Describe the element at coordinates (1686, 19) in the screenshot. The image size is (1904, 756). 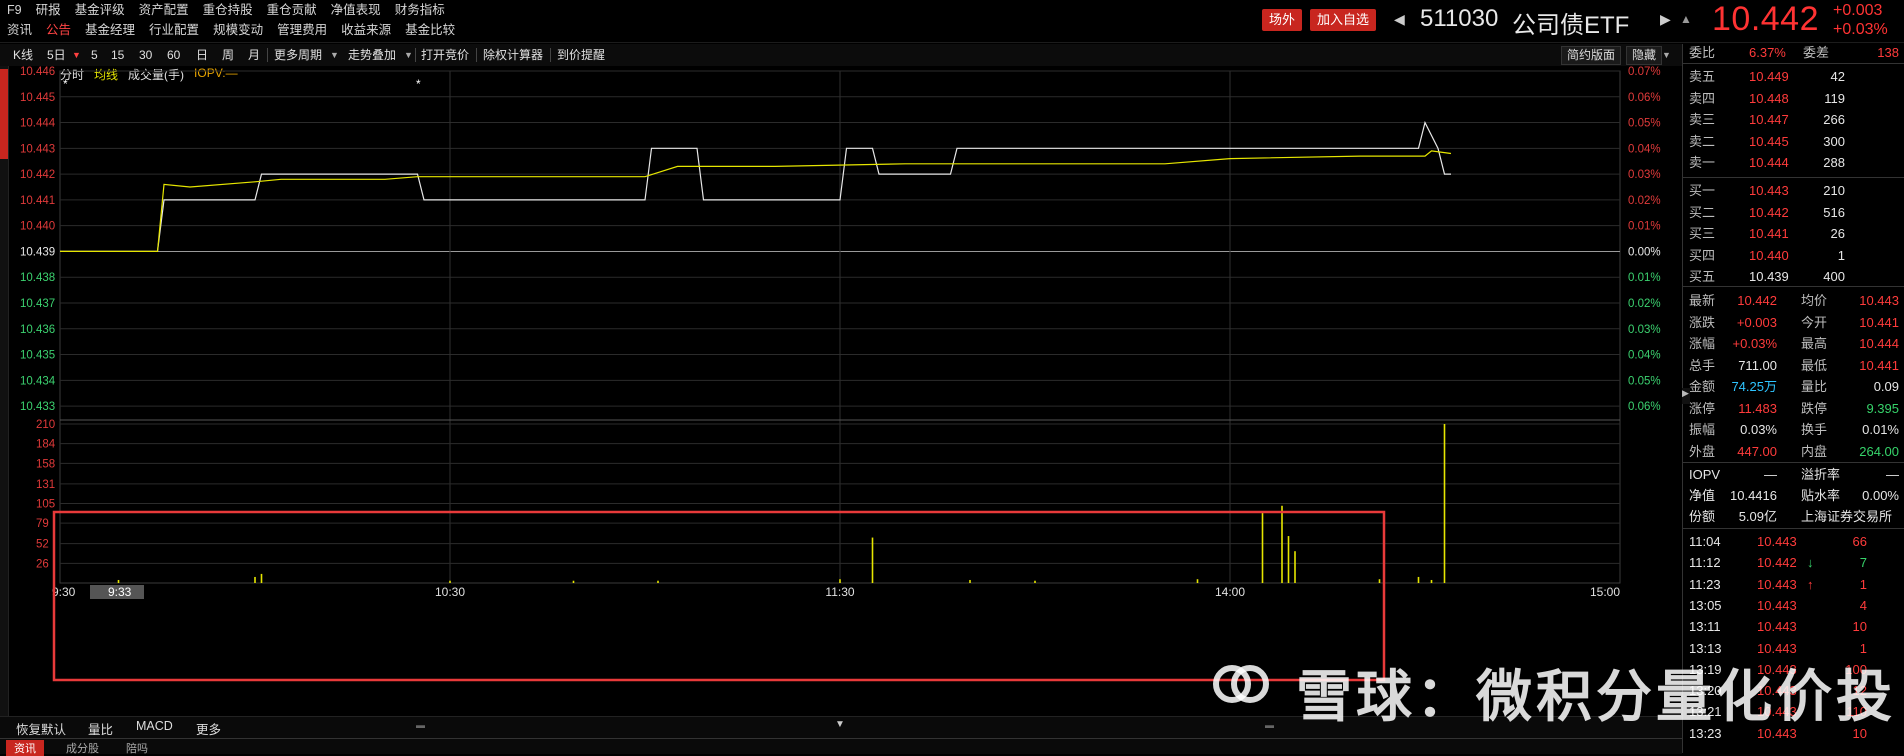
I see `bell-icon: ▲` at that location.